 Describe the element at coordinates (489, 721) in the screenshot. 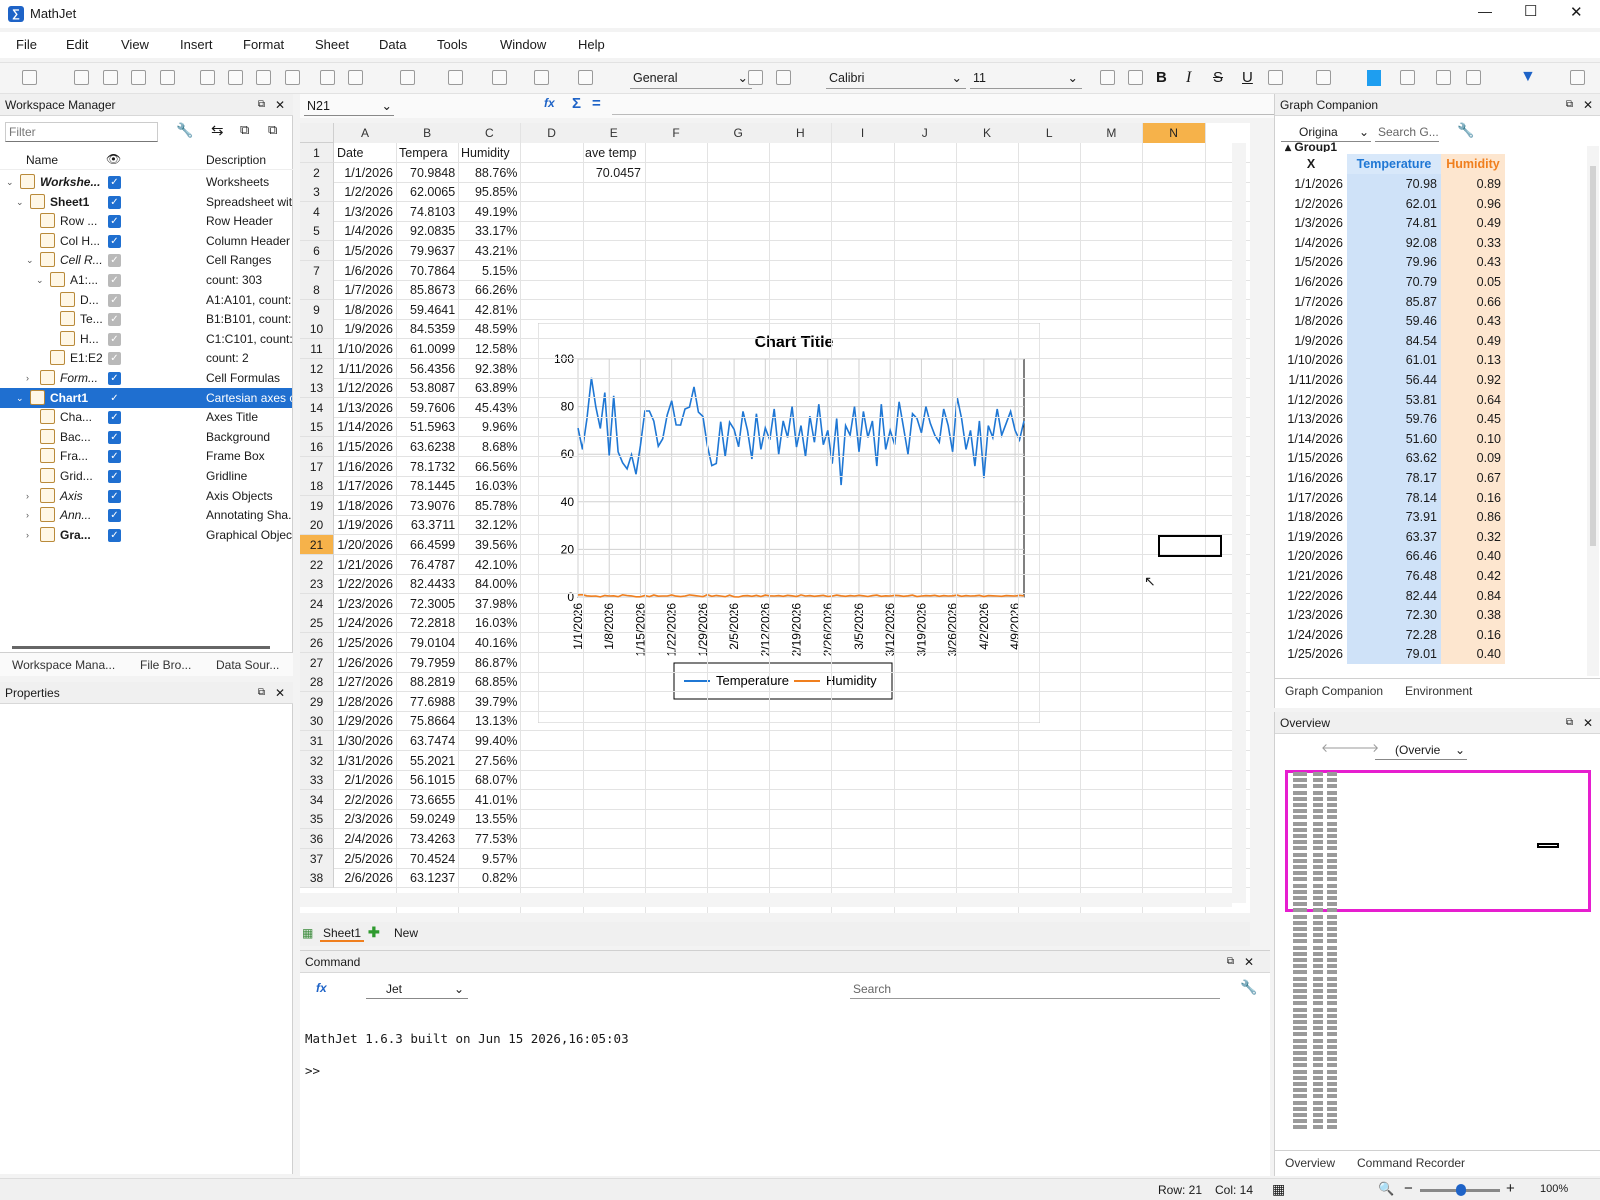

I see `table-cell: 13.13%` at that location.